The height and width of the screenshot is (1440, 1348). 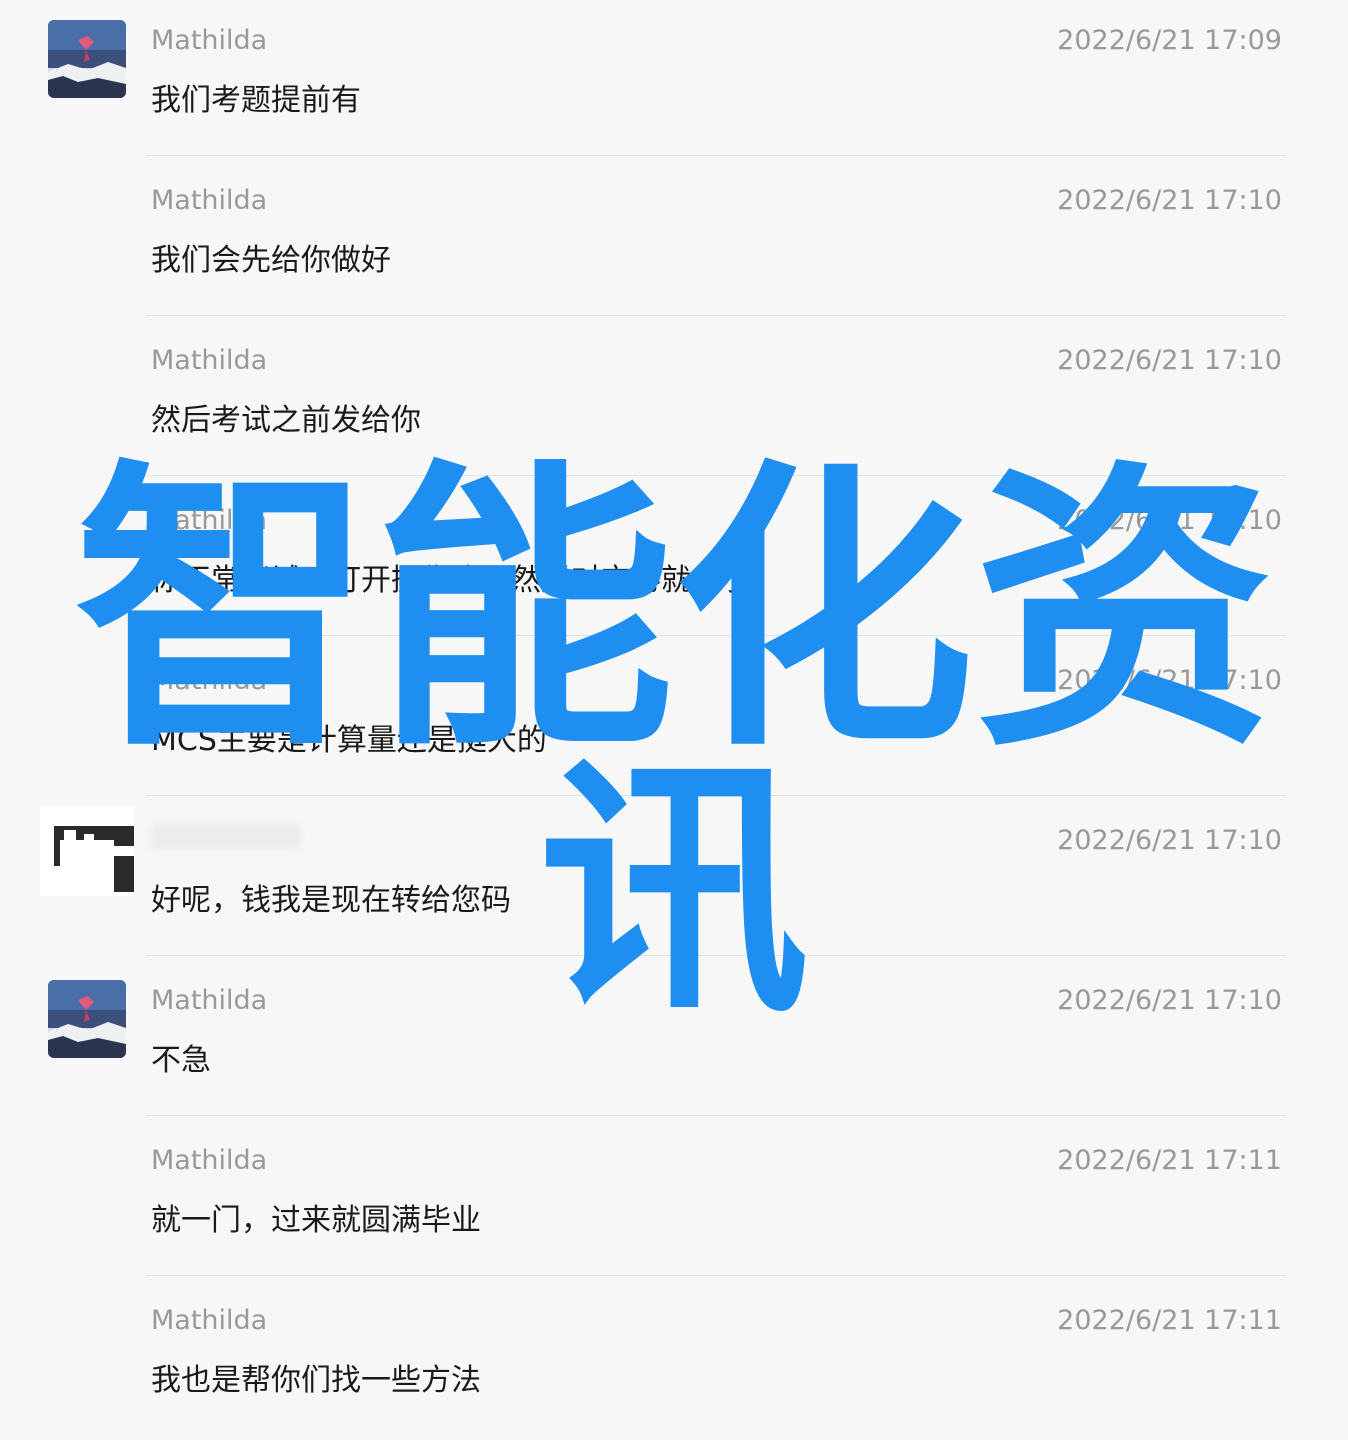 I want to click on message-text: 我们考题提前有, so click(x=256, y=101).